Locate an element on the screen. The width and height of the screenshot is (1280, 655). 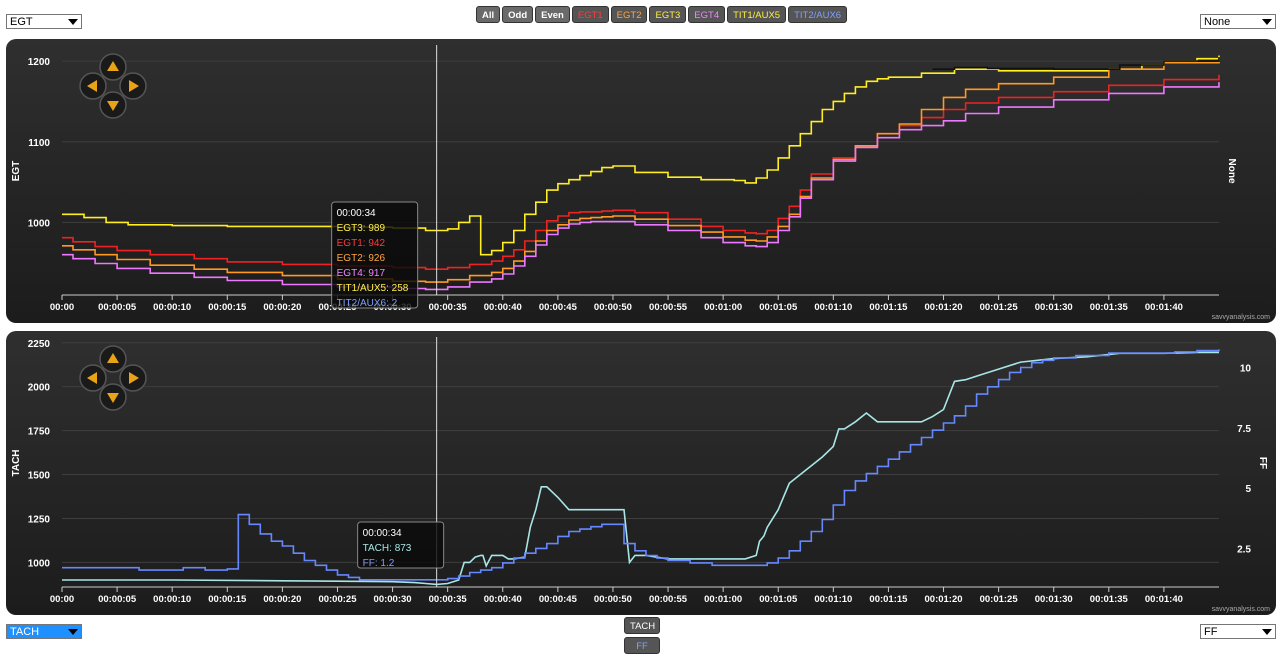
y-tick-label: 2000 is located at coordinates (39, 388).